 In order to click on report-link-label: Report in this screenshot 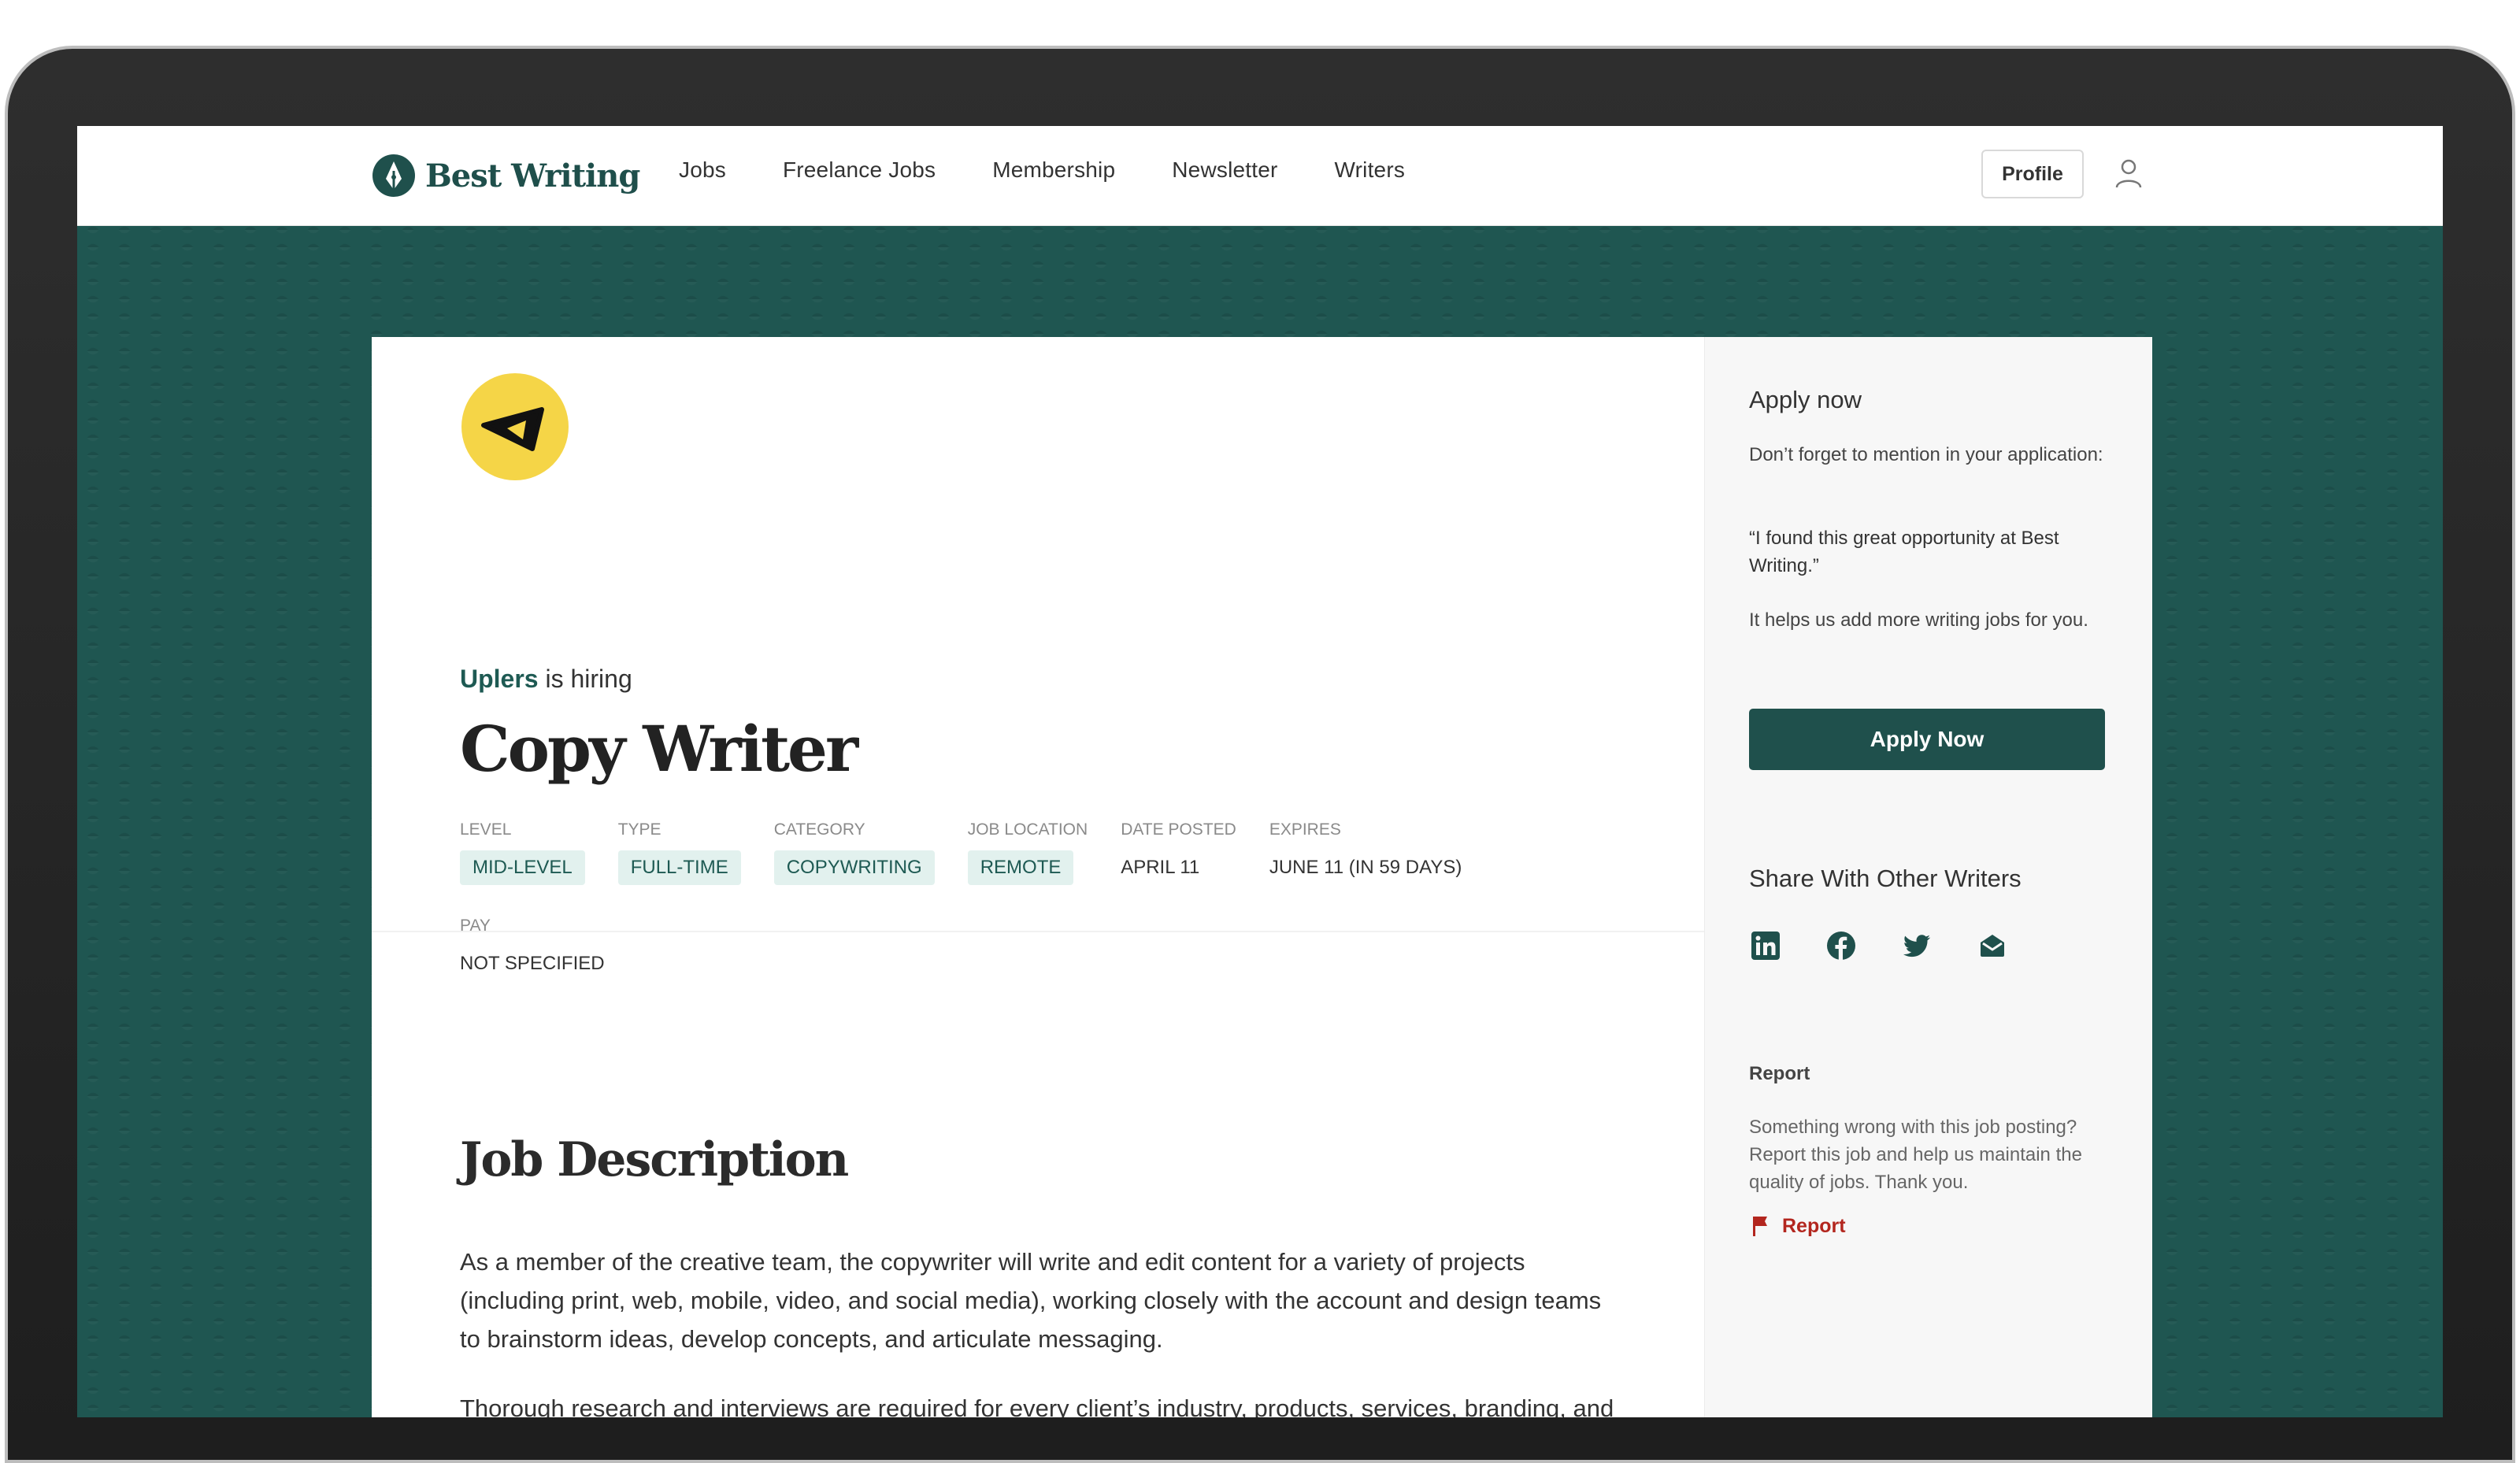, I will do `click(1814, 1226)`.